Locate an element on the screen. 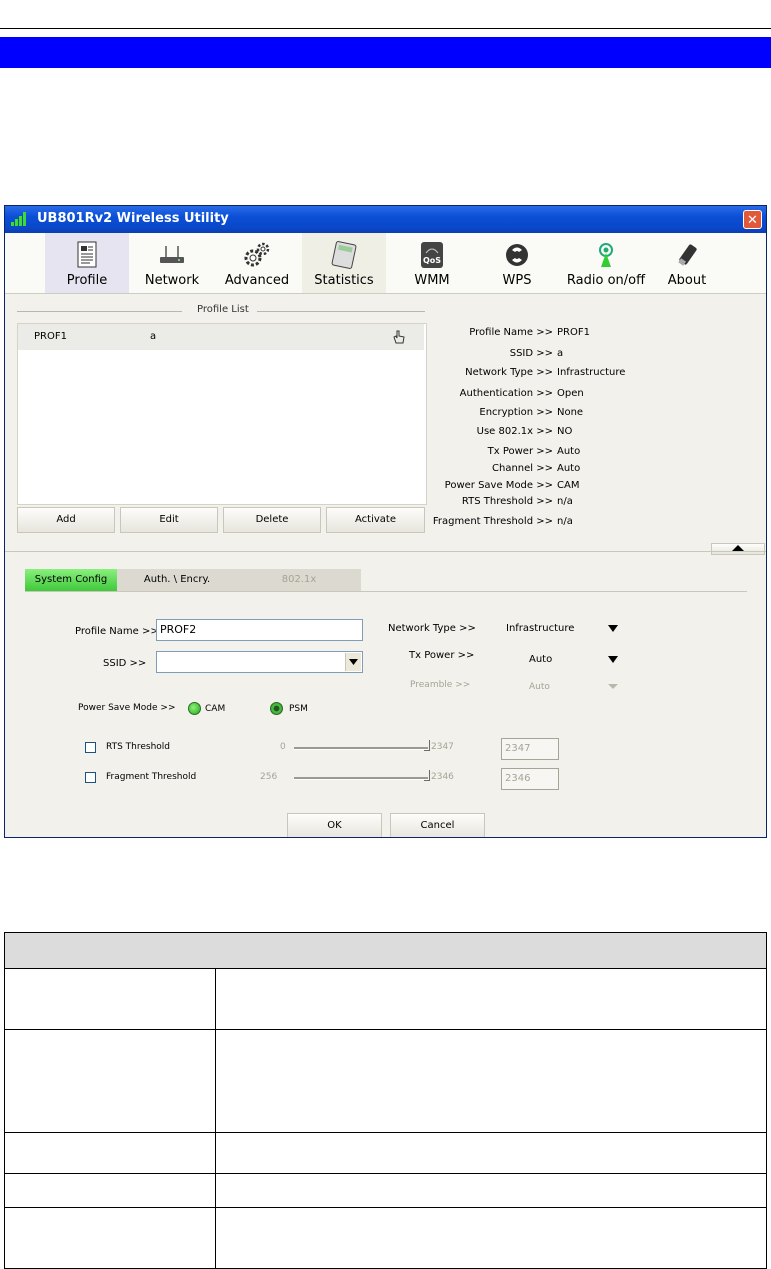  ssid-dropdown-button is located at coordinates (353, 662).